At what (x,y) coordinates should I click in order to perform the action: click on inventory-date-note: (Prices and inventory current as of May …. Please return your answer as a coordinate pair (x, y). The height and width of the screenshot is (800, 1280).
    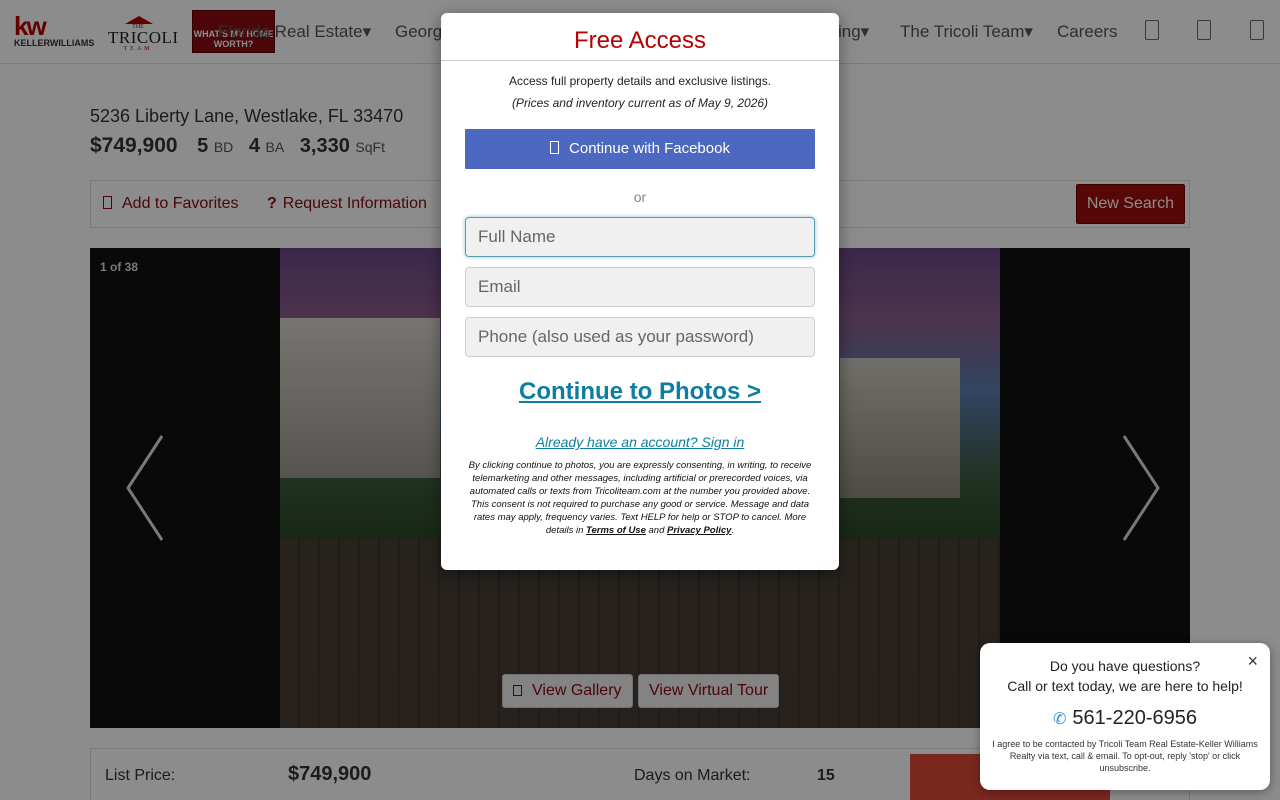
    Looking at the image, I should click on (640, 103).